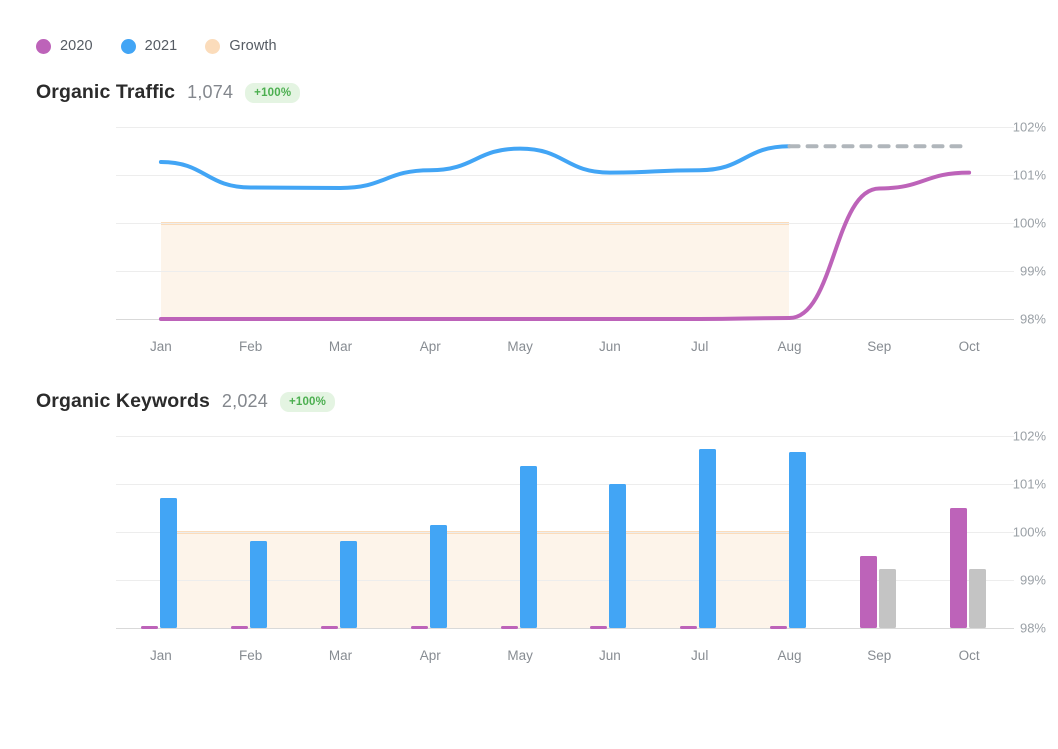  Describe the element at coordinates (708, 538) in the screenshot. I see `bar-2021-Jul` at that location.